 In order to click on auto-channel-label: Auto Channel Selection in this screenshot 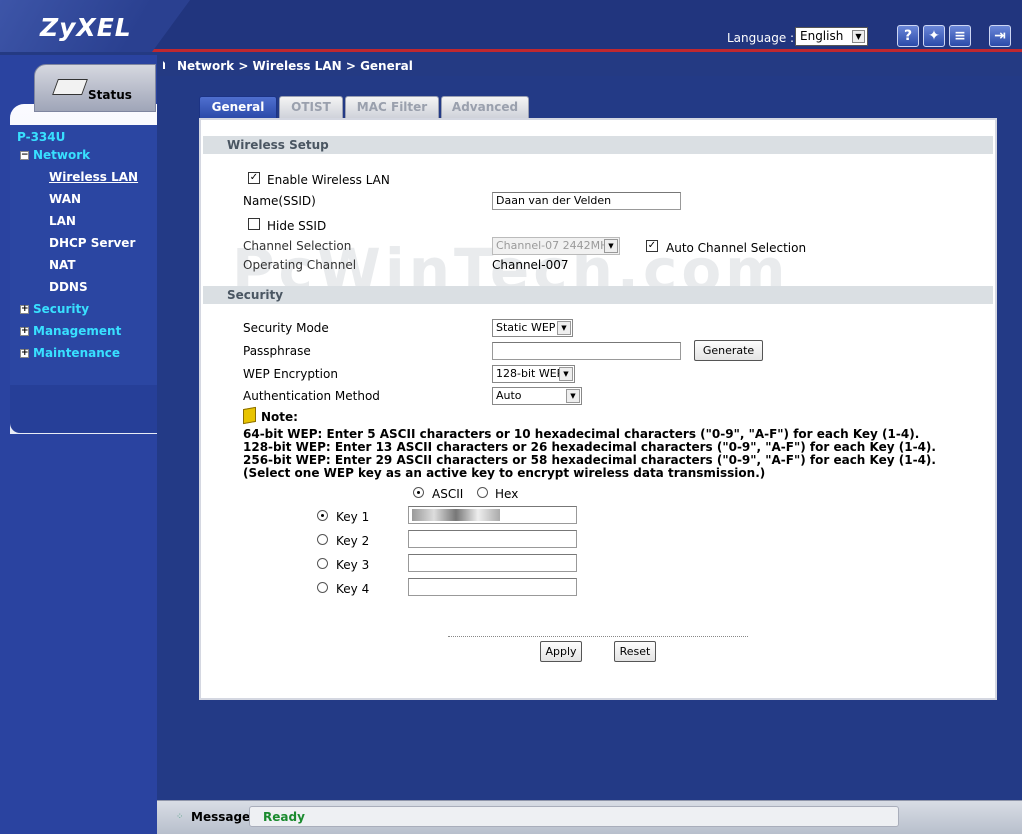, I will do `click(736, 248)`.